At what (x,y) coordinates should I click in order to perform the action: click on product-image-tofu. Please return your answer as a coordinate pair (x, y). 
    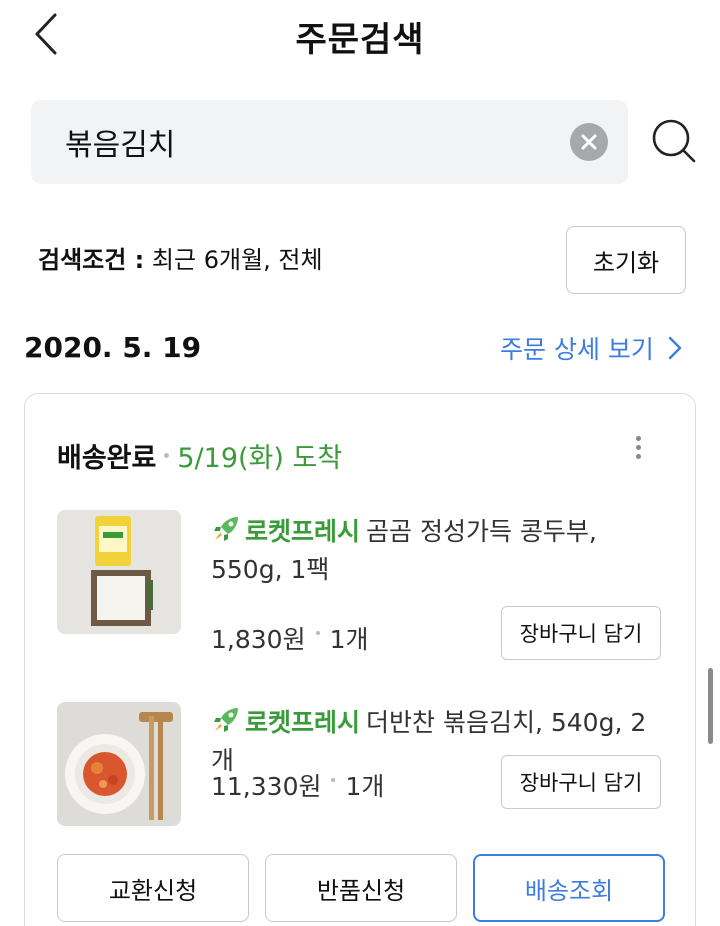
    Looking at the image, I should click on (119, 572).